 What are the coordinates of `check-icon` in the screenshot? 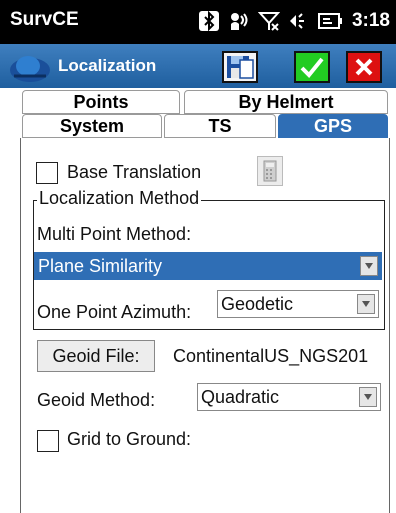 It's located at (312, 67).